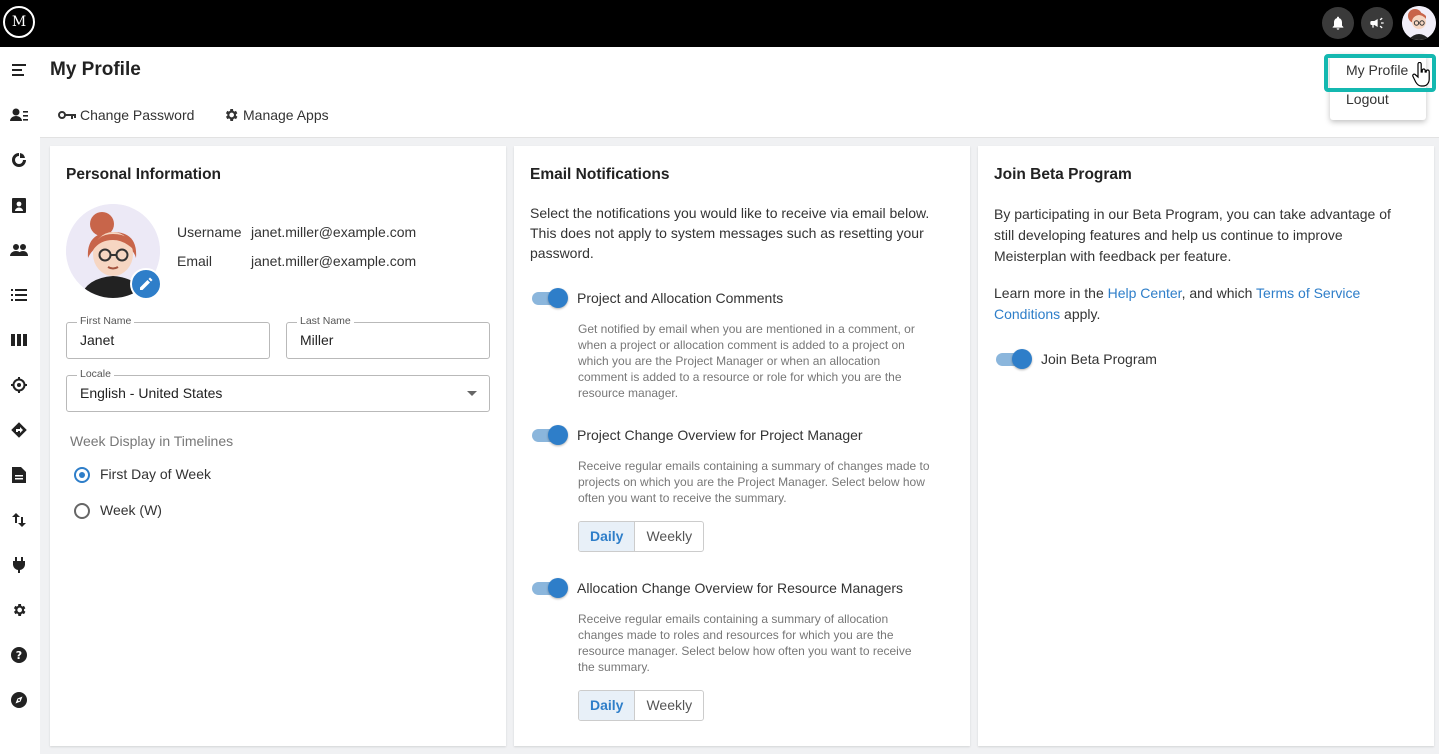 The image size is (1439, 754). What do you see at coordinates (669, 705) in the screenshot?
I see `allocation-weekly-button: Weekly` at bounding box center [669, 705].